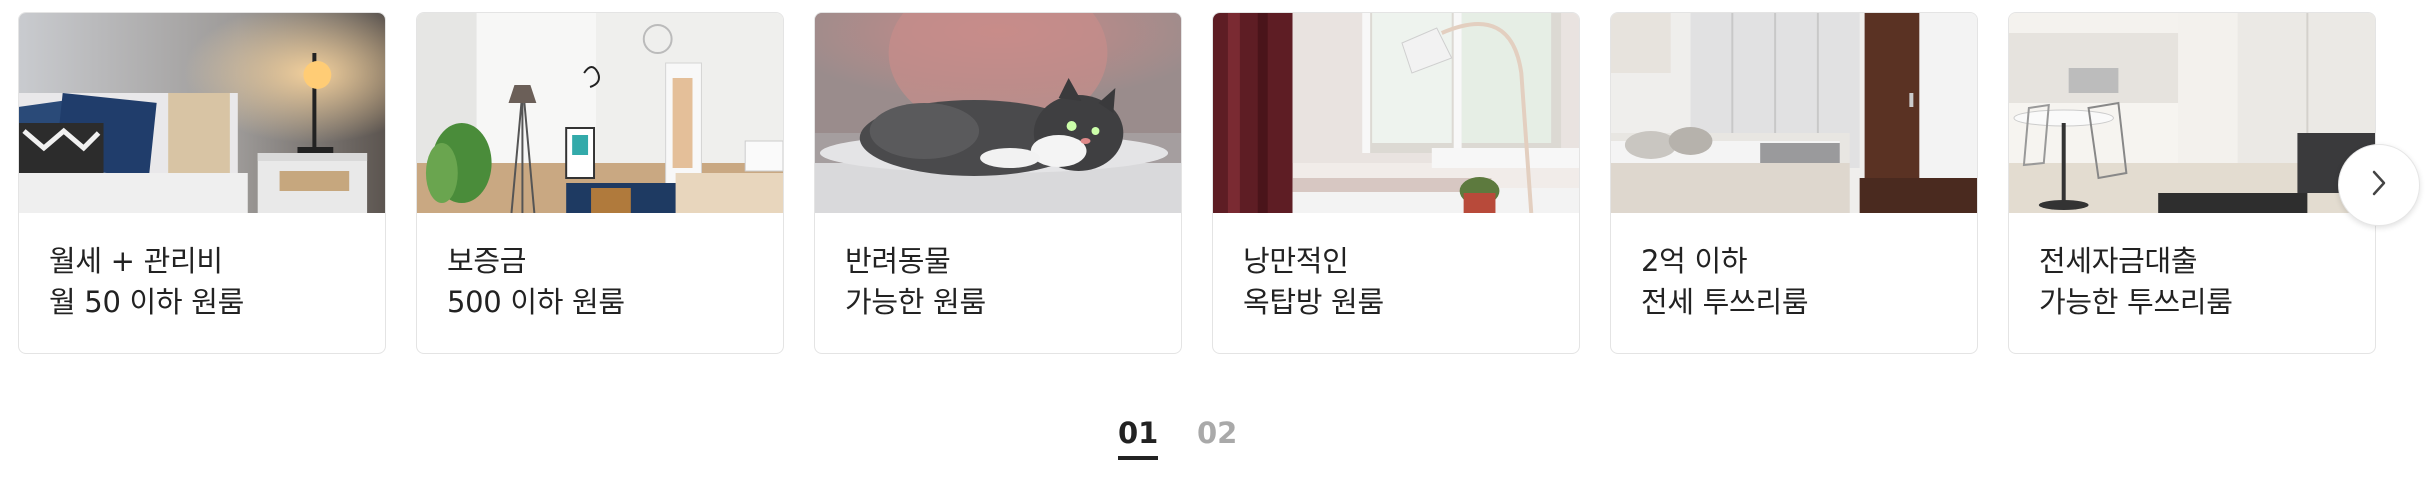 This screenshot has width=2428, height=484. I want to click on bedroom-lamp-photo, so click(202, 113).